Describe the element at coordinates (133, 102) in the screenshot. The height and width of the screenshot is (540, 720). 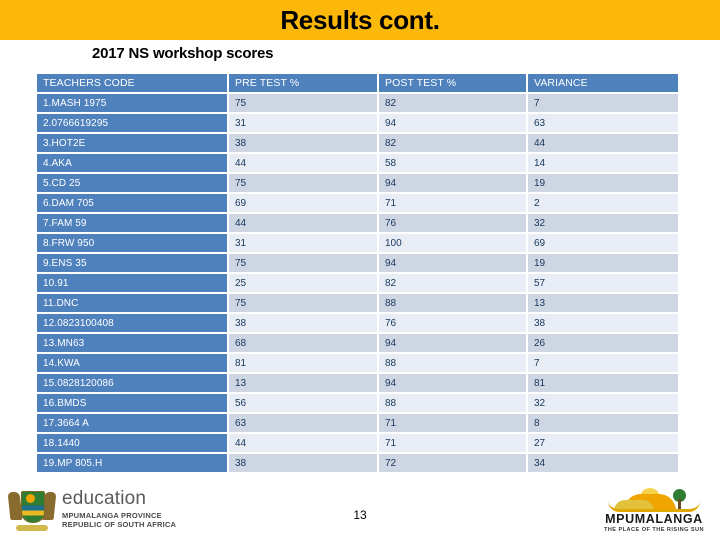
I see `cell-teachers-code: 1.MASH 1975` at that location.